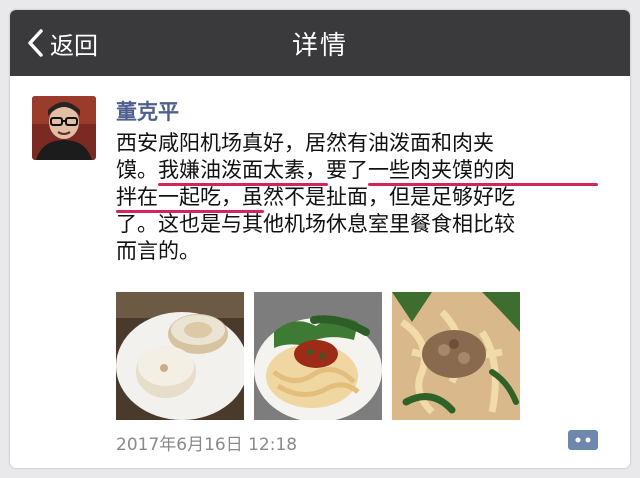 The width and height of the screenshot is (640, 478). What do you see at coordinates (315, 224) in the screenshot?
I see `post-line: 了。这也是与其他机场休息室里餐食相比较` at bounding box center [315, 224].